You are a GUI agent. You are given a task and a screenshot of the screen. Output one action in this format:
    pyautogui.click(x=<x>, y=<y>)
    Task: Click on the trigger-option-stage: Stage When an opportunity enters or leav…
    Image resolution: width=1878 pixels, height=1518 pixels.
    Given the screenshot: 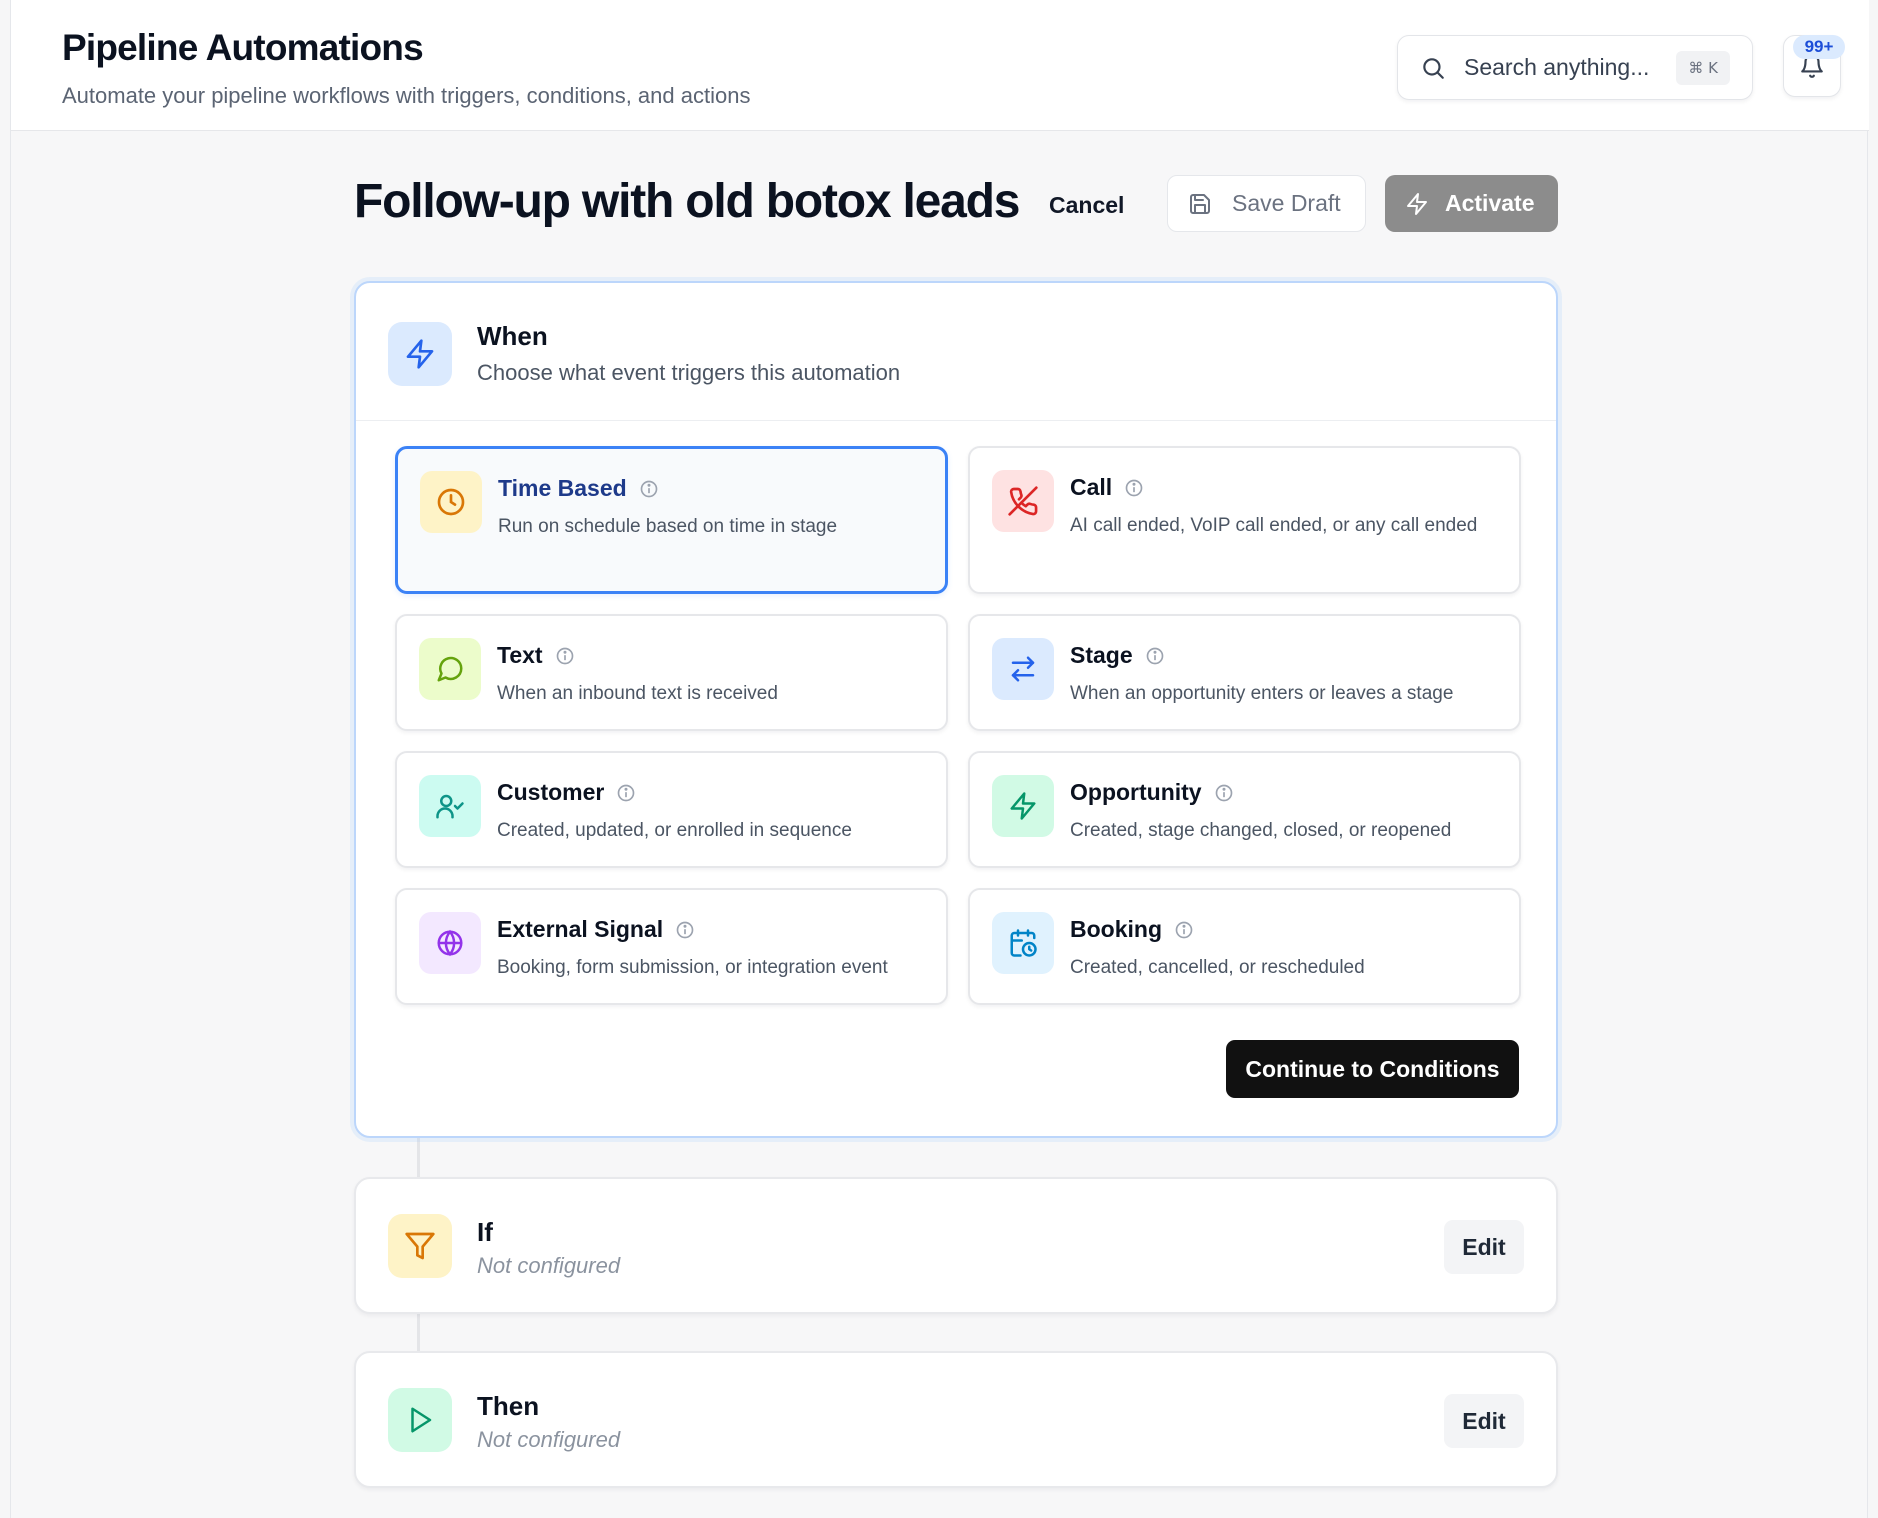 What is the action you would take?
    pyautogui.click(x=1244, y=672)
    